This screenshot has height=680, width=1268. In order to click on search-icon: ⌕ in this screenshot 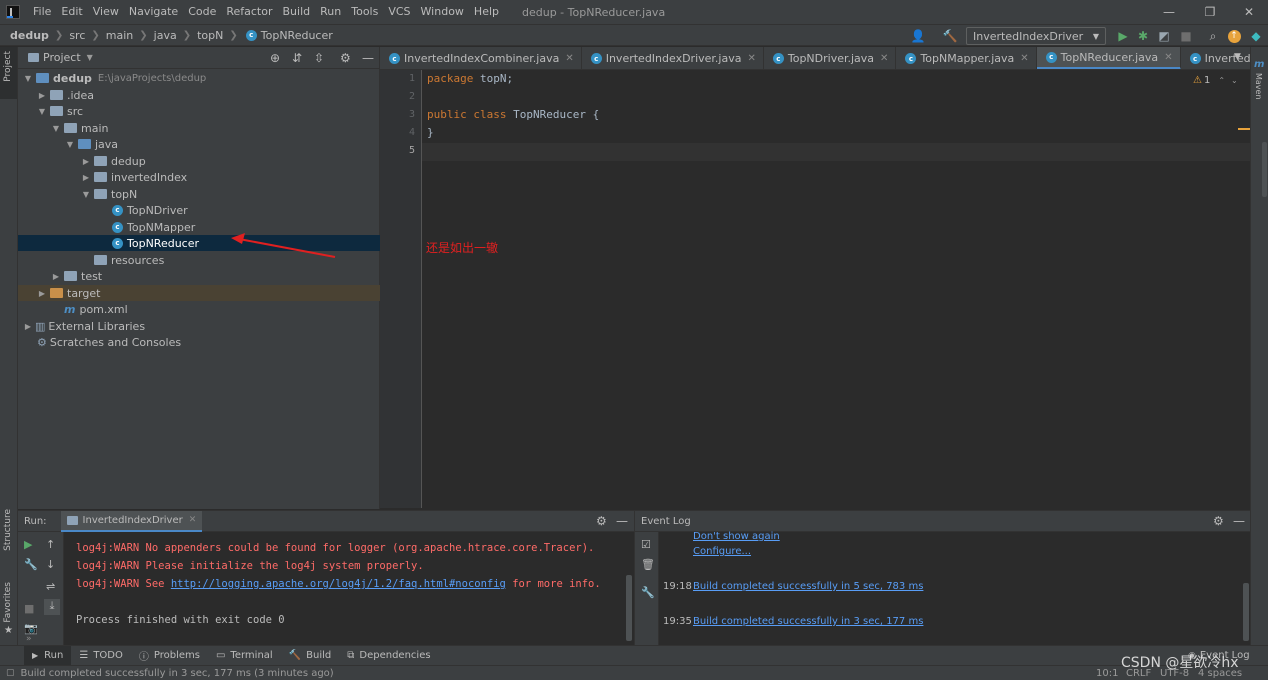, I will do `click(1213, 36)`.